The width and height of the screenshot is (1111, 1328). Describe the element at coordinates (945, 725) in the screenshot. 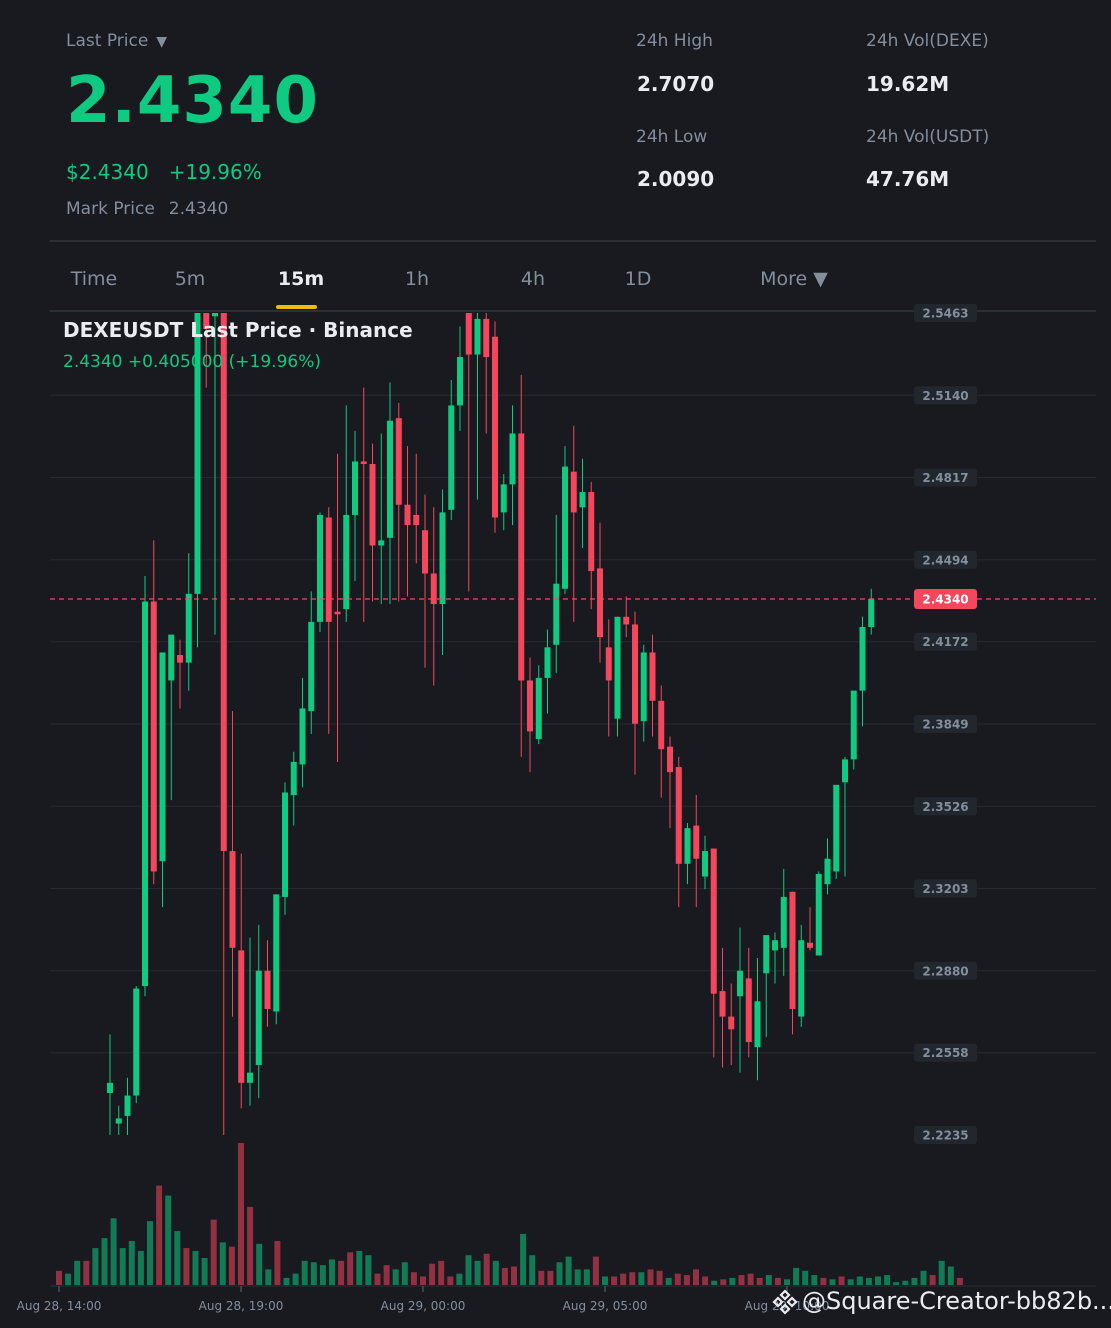

I see `y-tick-label: 2.3849` at that location.